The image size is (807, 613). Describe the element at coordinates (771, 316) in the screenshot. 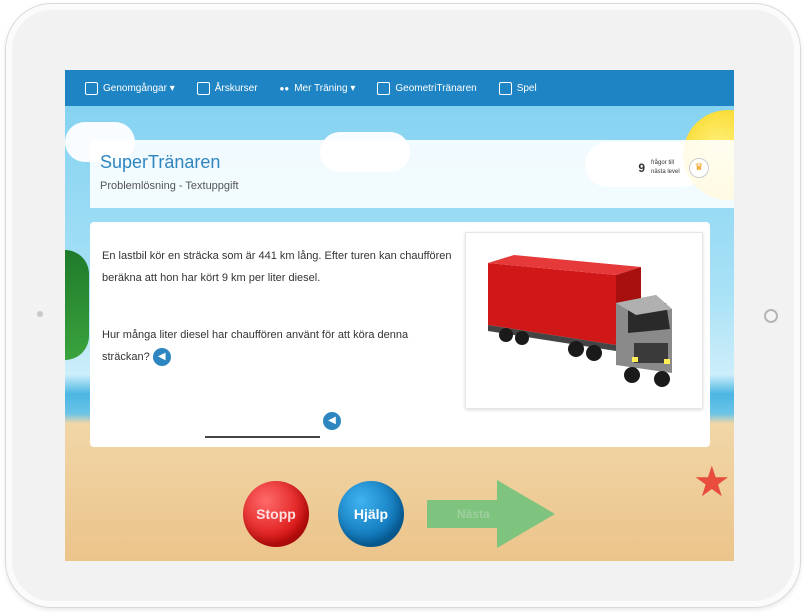

I see `home-button` at that location.